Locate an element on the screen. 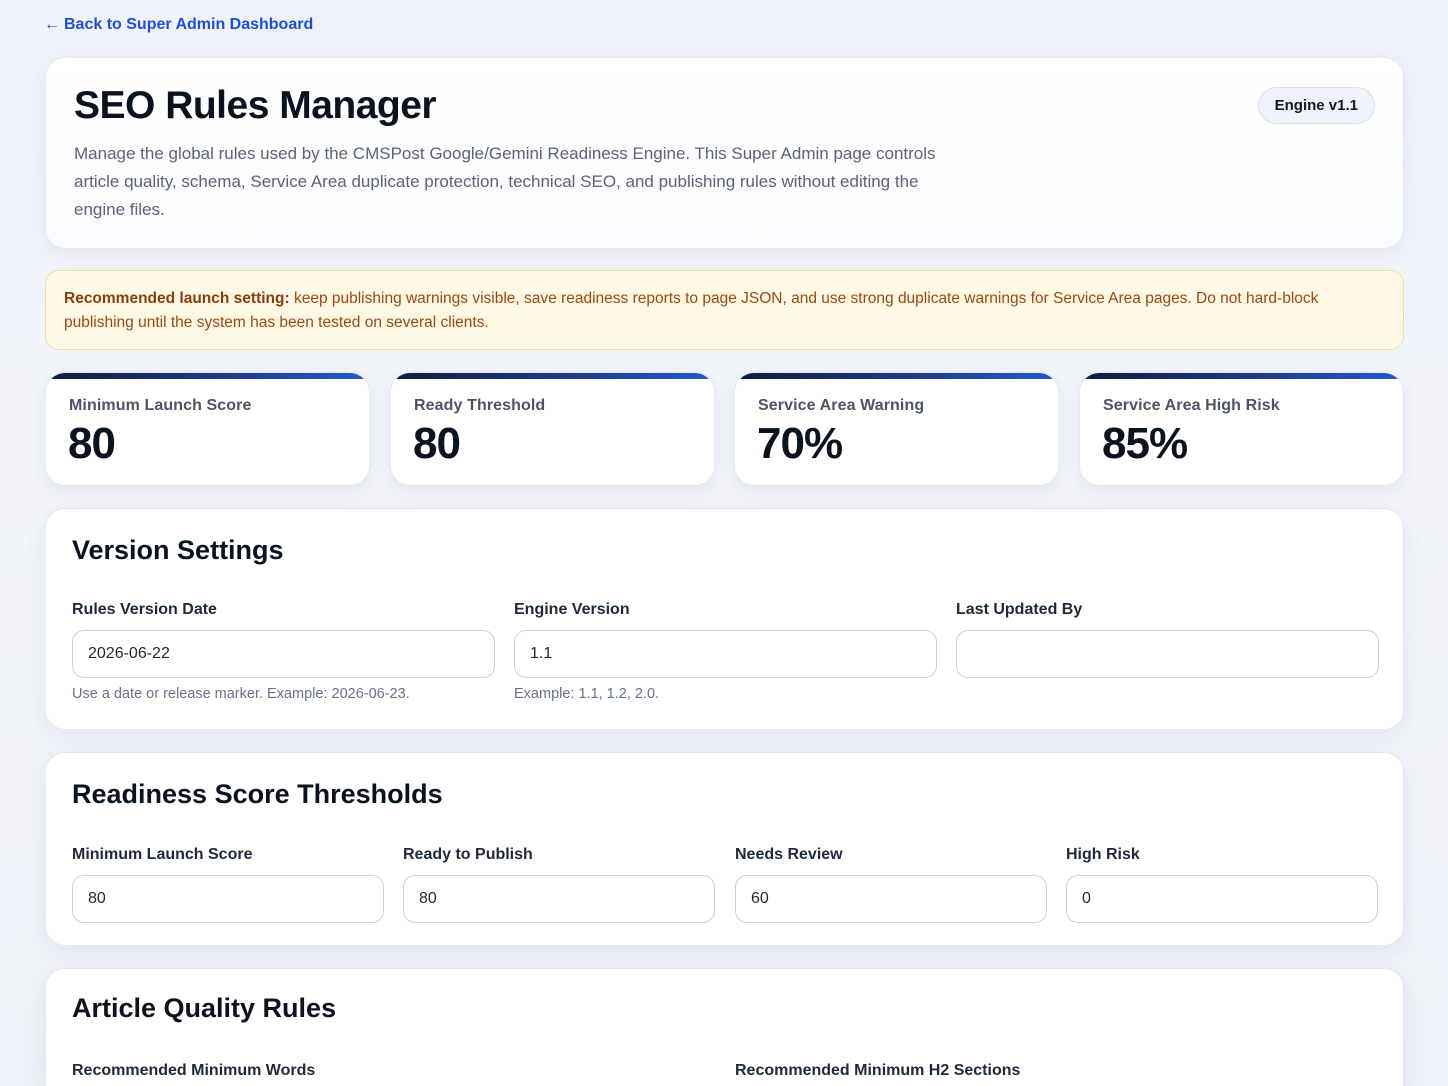  arrow-left-icon: ← is located at coordinates (52, 24).